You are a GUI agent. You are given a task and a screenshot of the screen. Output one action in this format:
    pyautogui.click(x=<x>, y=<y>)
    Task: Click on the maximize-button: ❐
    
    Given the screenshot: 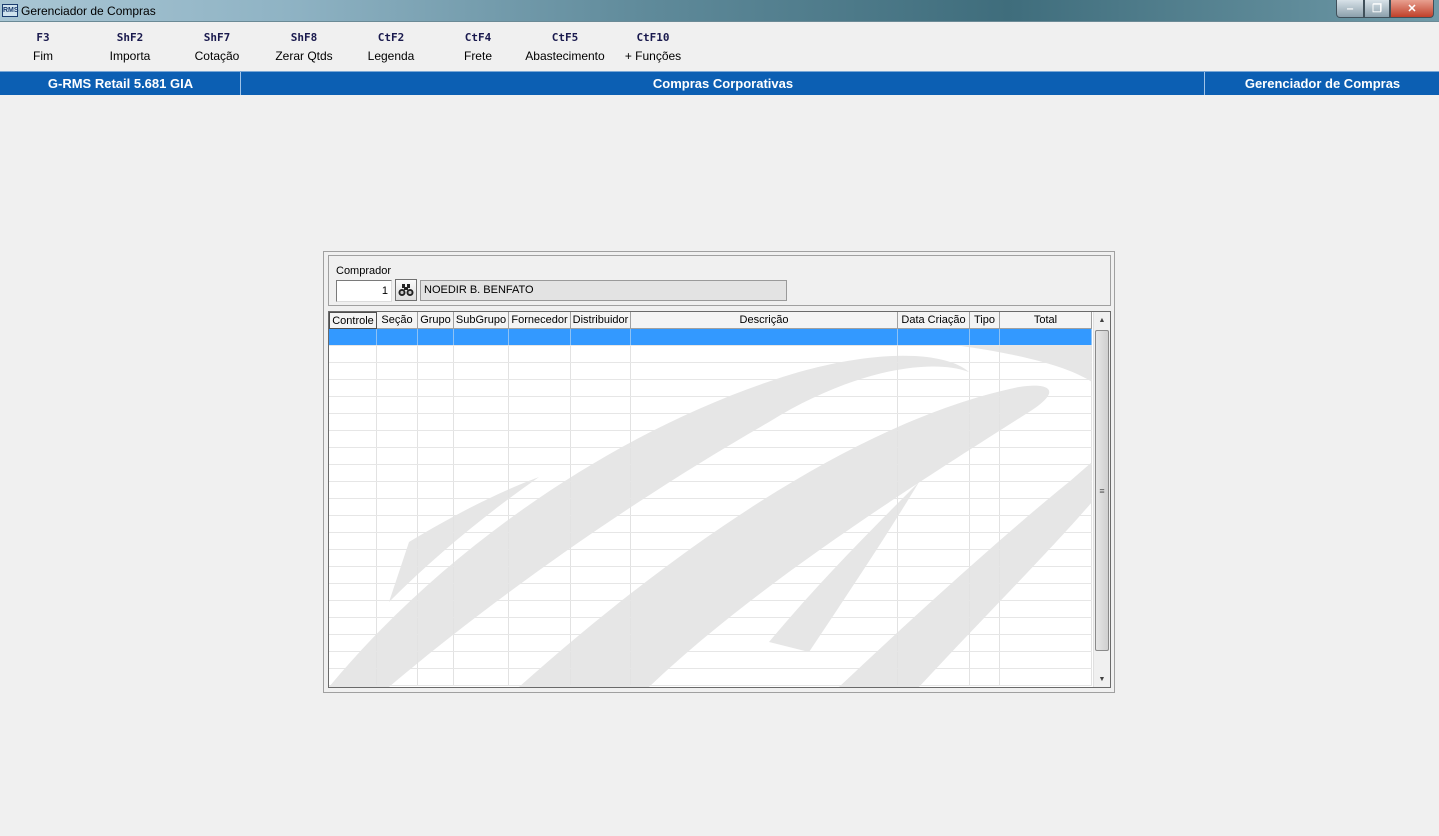 What is the action you would take?
    pyautogui.click(x=1377, y=9)
    